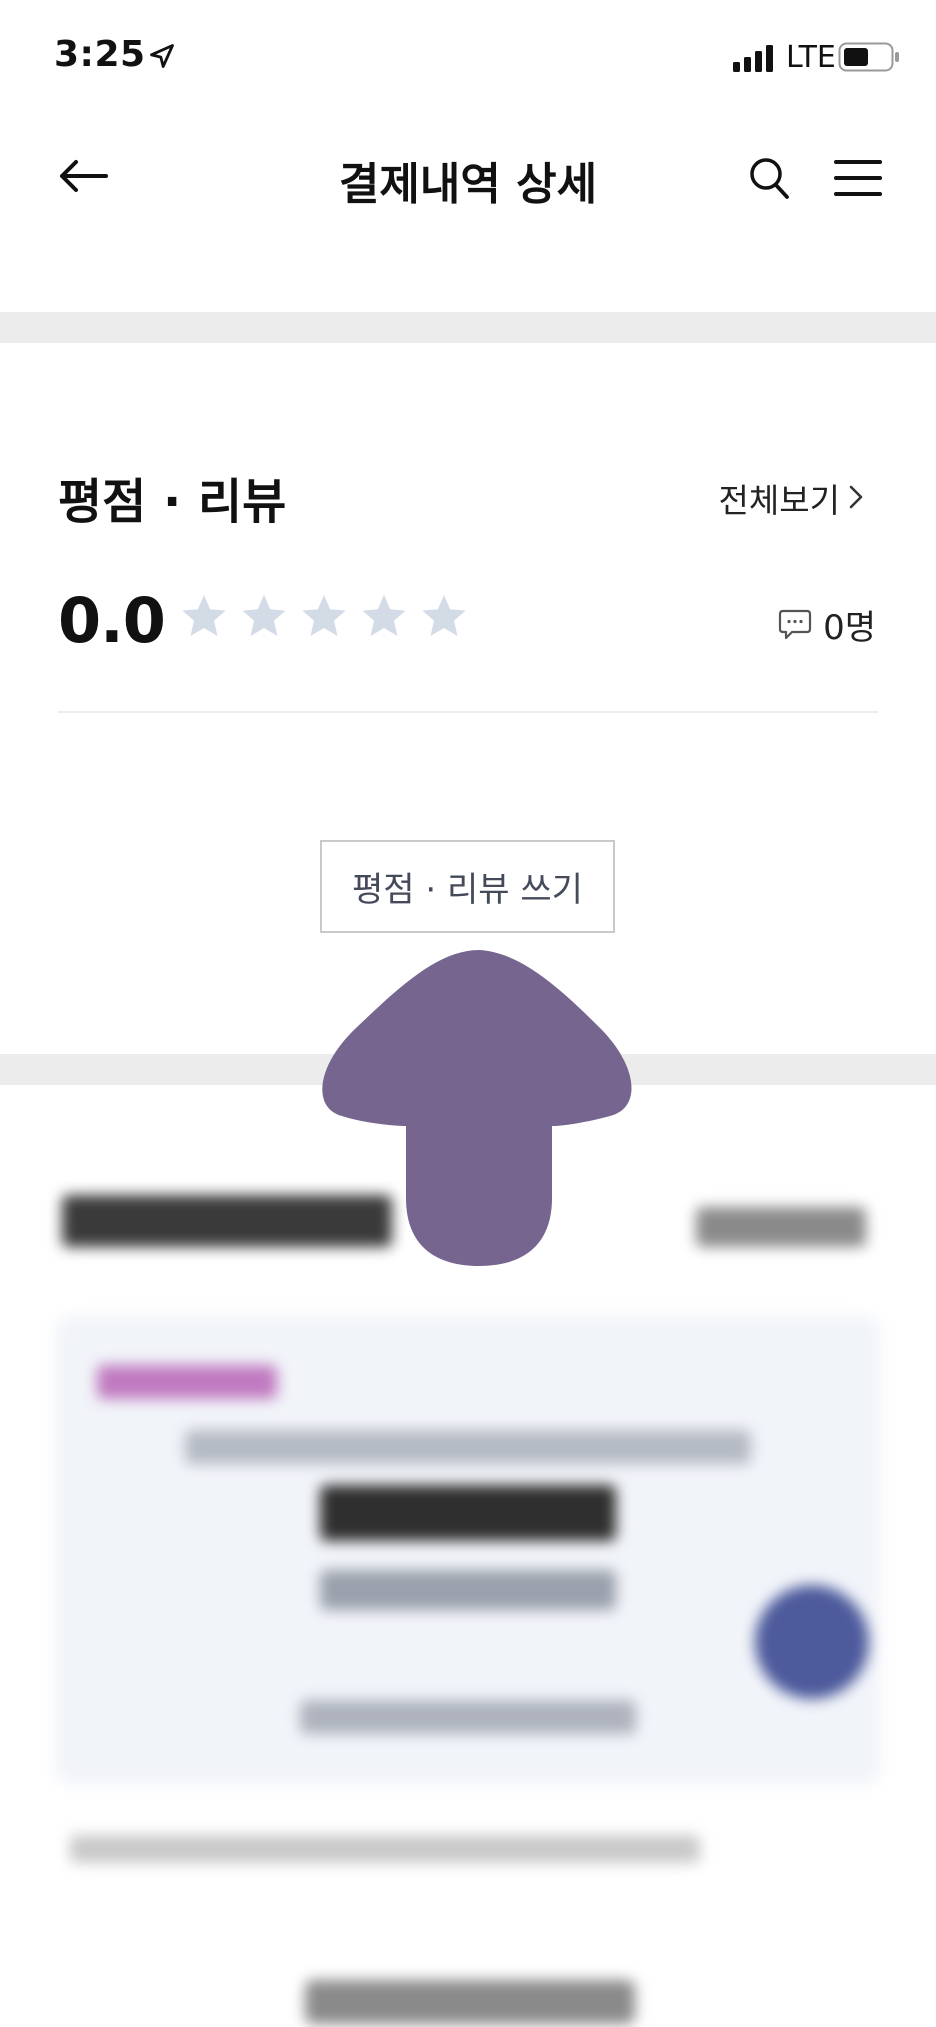 The width and height of the screenshot is (936, 2027). What do you see at coordinates (769, 178) in the screenshot?
I see `search-icon` at bounding box center [769, 178].